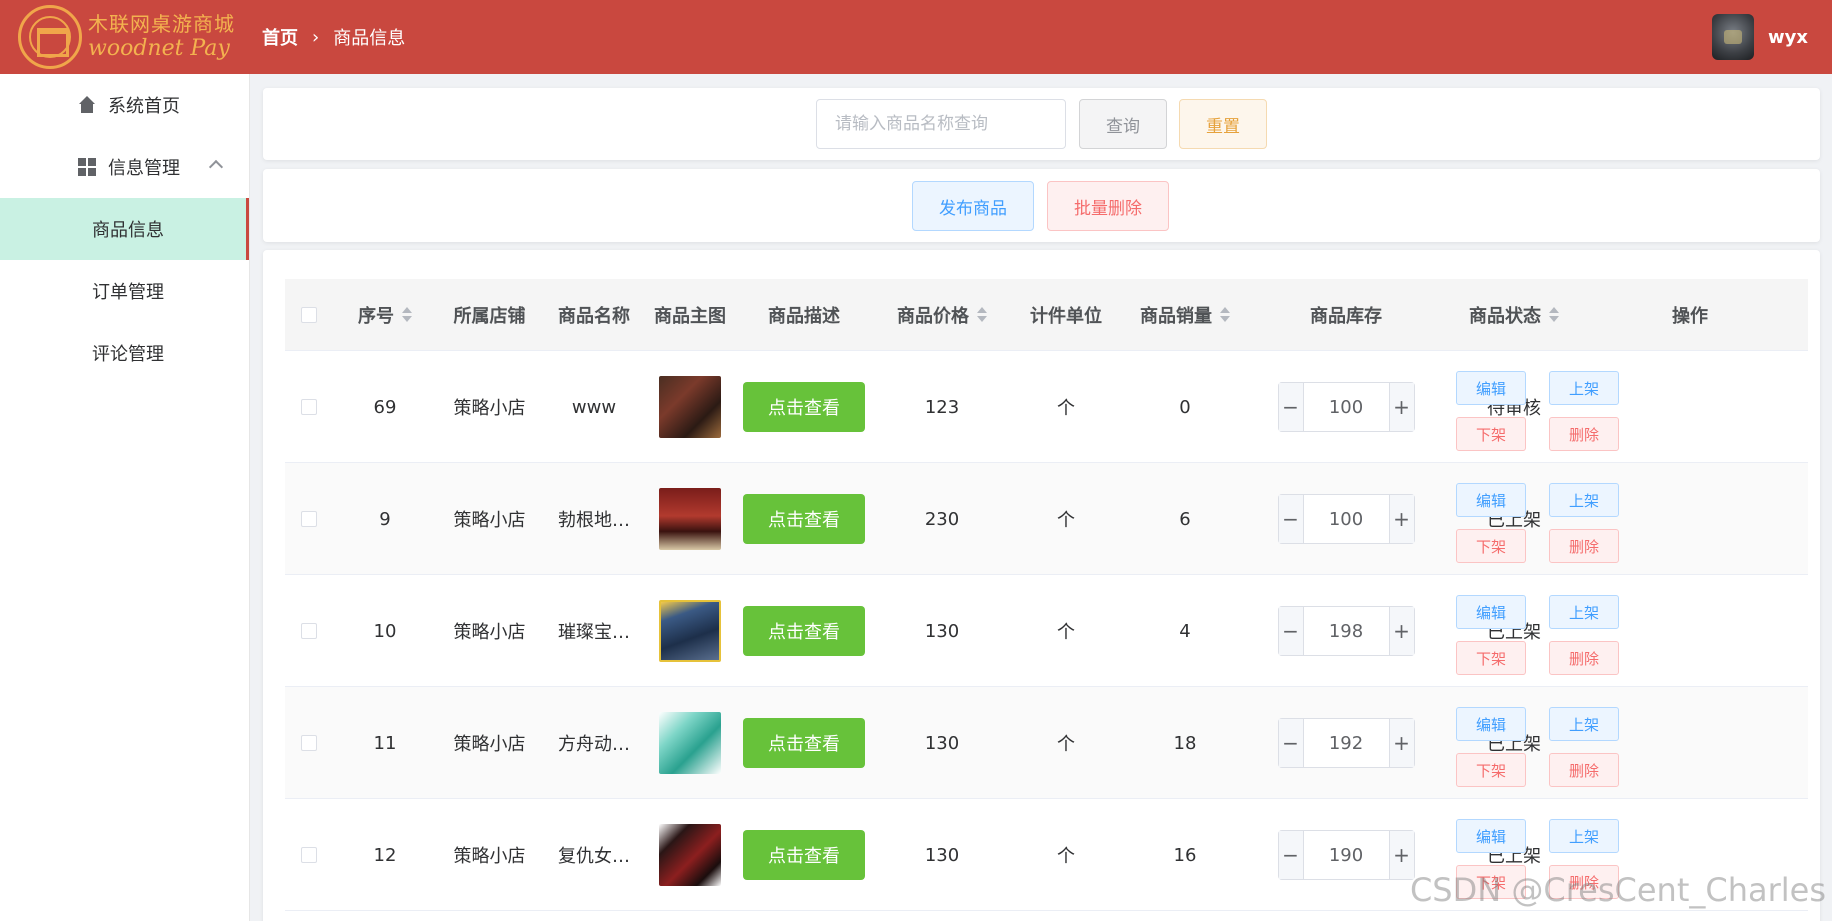 This screenshot has width=1832, height=921. I want to click on publish-product-button: 发布商品, so click(973, 206).